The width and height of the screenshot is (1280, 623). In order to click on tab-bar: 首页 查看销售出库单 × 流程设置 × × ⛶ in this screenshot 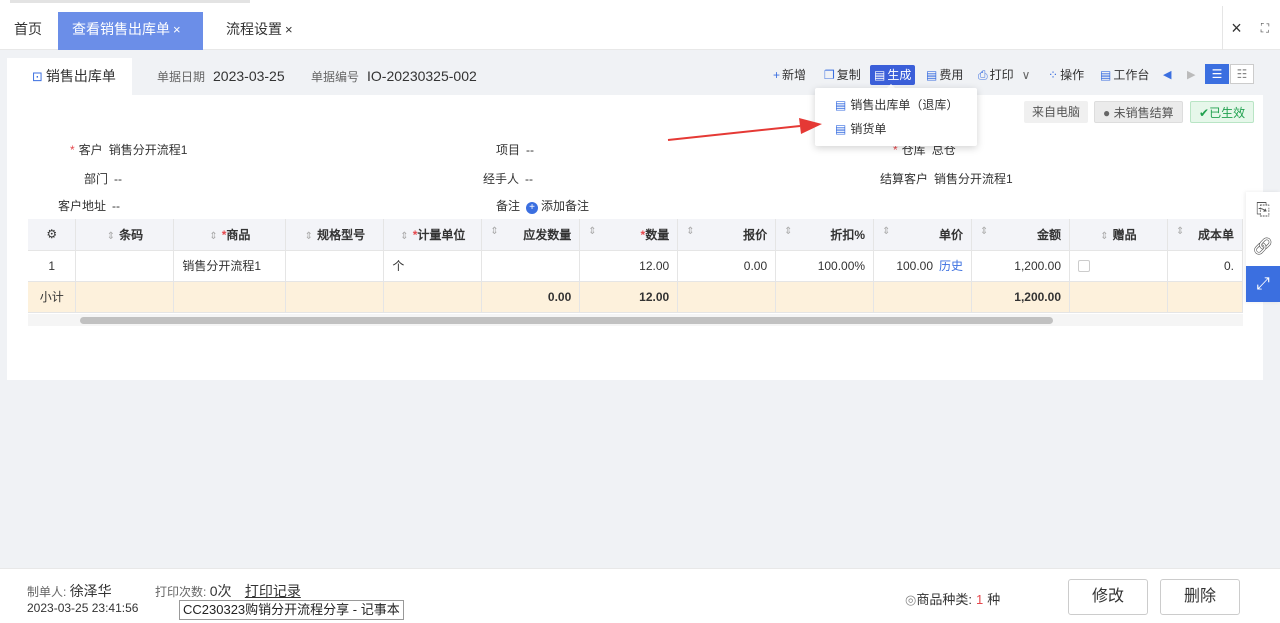, I will do `click(640, 28)`.